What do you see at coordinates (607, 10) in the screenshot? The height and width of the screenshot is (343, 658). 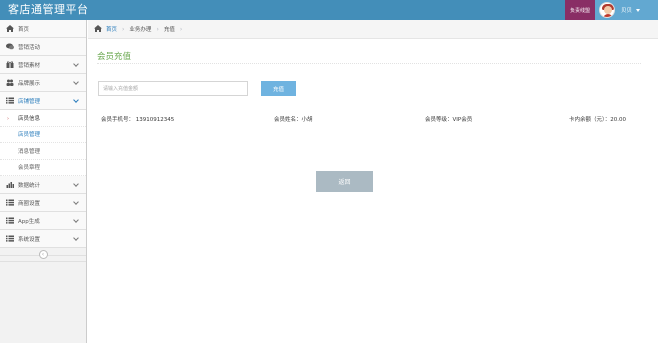 I see `avatar` at bounding box center [607, 10].